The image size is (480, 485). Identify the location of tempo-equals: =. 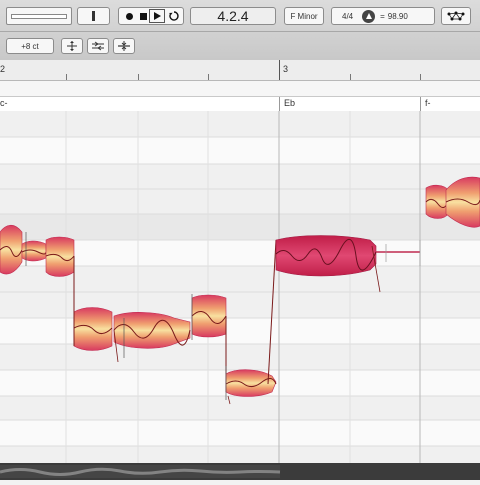
(382, 16).